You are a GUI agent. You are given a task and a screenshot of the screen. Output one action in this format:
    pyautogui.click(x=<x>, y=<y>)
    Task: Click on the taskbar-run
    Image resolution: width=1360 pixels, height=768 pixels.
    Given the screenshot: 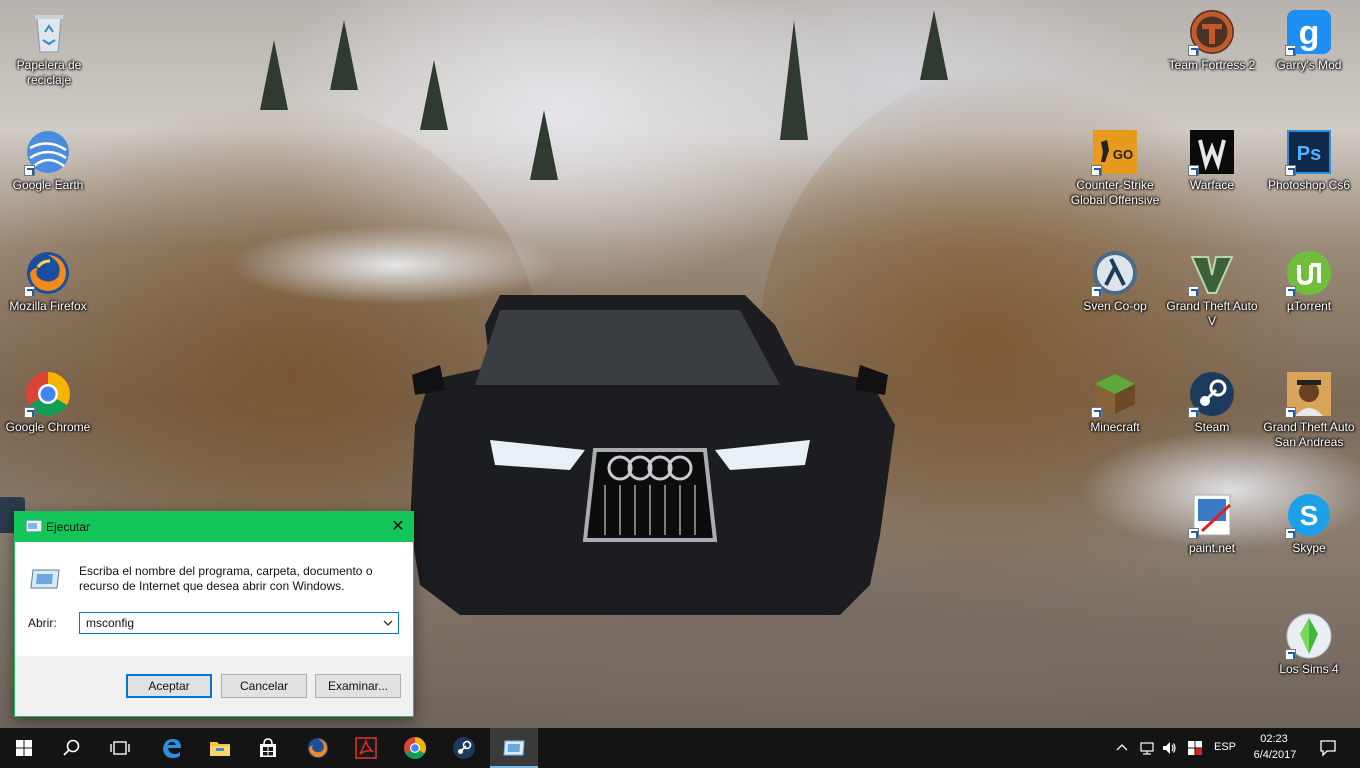 What is the action you would take?
    pyautogui.click(x=514, y=748)
    